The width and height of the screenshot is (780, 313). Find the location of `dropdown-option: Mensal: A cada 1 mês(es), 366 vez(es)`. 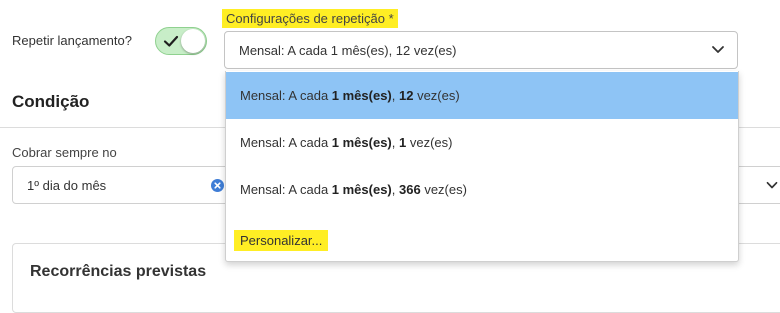

dropdown-option: Mensal: A cada 1 mês(es), 366 vez(es) is located at coordinates (482, 189).